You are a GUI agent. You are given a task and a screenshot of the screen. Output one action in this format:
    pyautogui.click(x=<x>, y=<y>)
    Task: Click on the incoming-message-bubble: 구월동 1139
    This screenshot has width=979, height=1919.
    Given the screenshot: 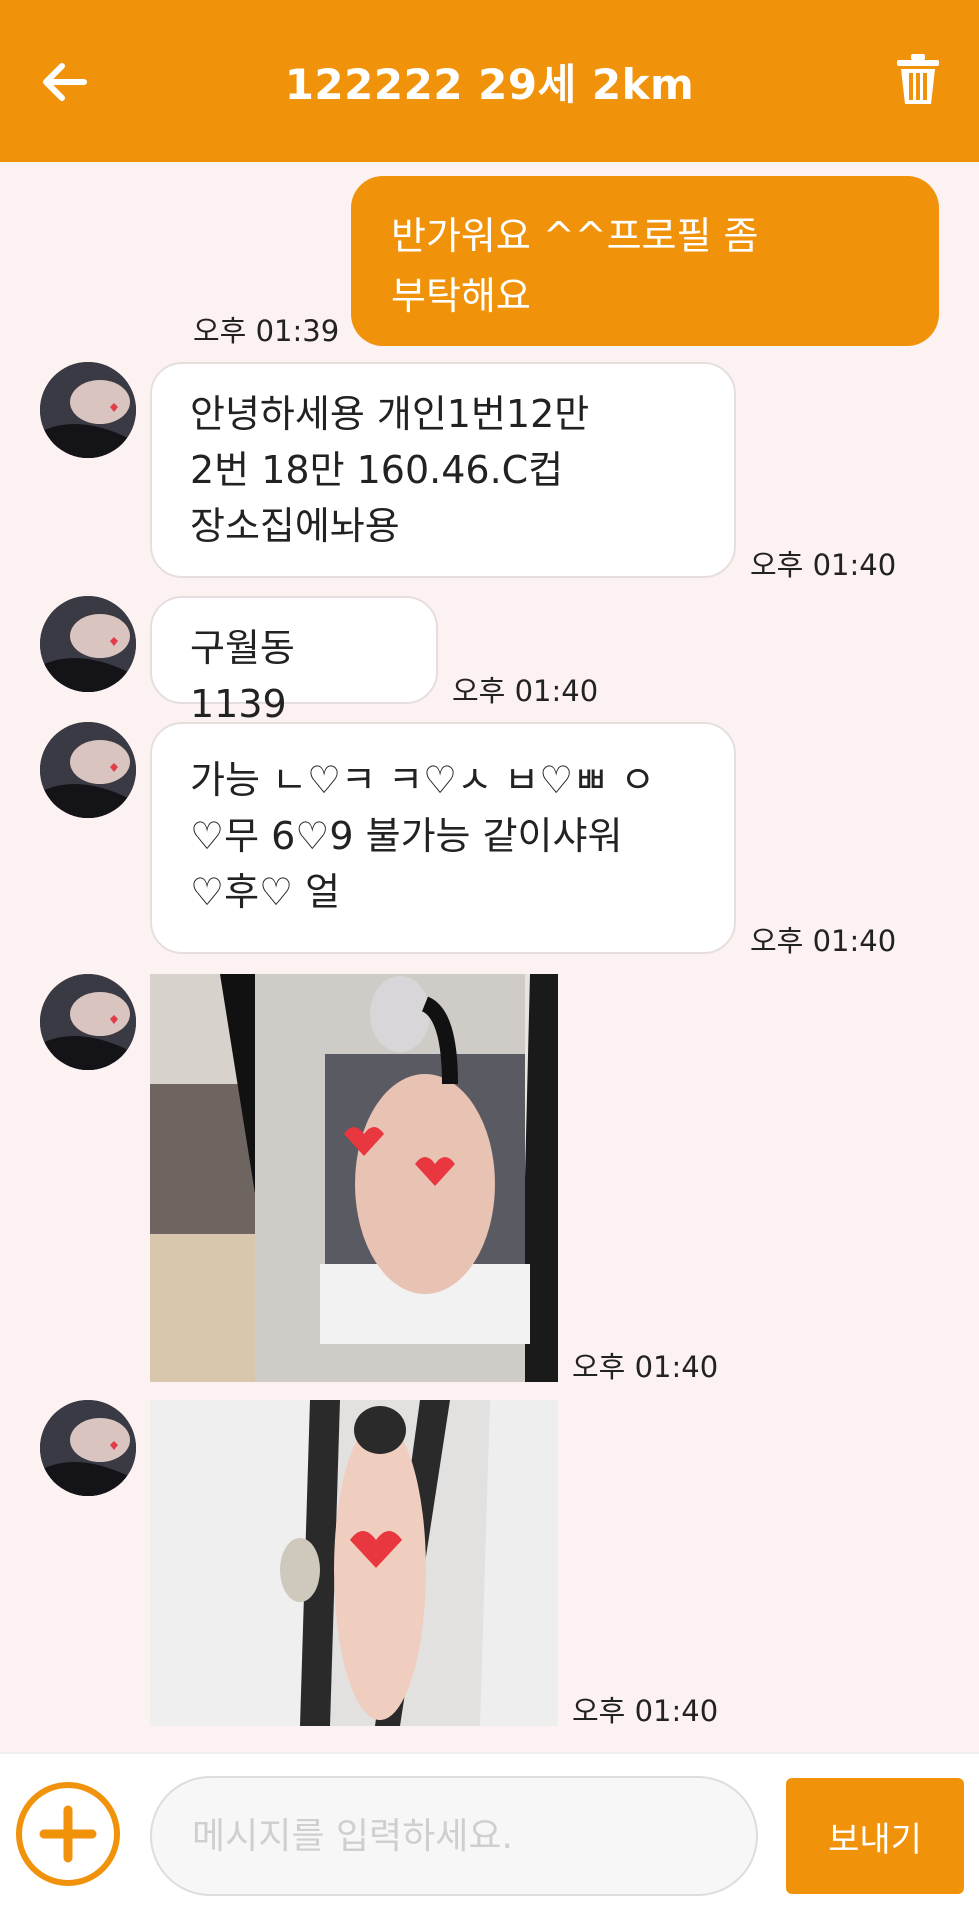 What is the action you would take?
    pyautogui.click(x=294, y=661)
    